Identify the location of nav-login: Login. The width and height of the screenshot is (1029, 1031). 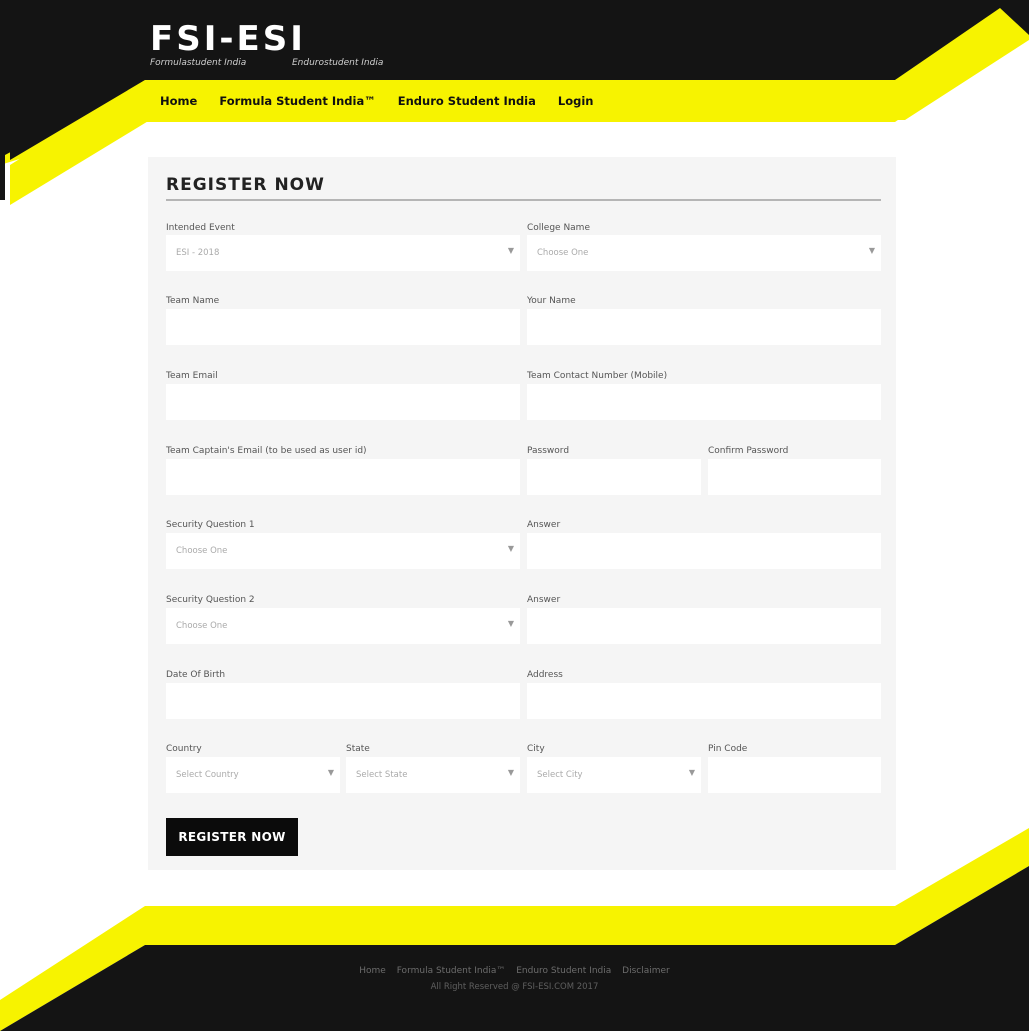
(576, 102).